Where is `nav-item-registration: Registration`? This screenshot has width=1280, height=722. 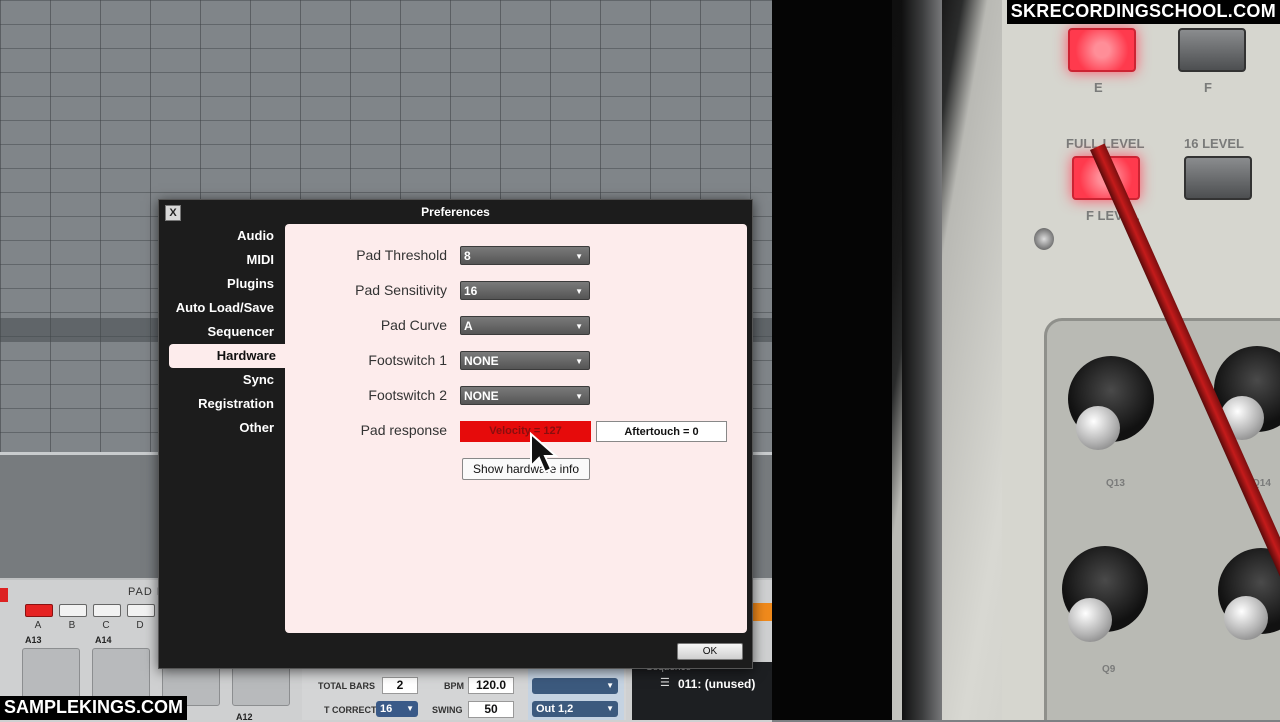 nav-item-registration: Registration is located at coordinates (227, 404).